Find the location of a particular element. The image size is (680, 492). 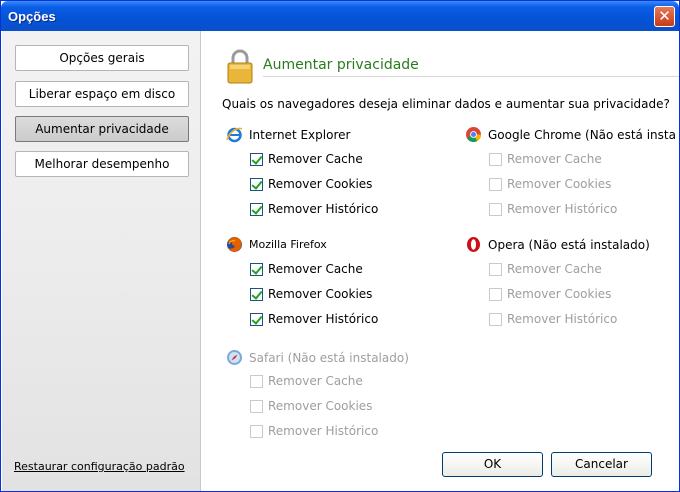

nav-increase-privacy-button: Aumentar privacidade is located at coordinates (102, 129).